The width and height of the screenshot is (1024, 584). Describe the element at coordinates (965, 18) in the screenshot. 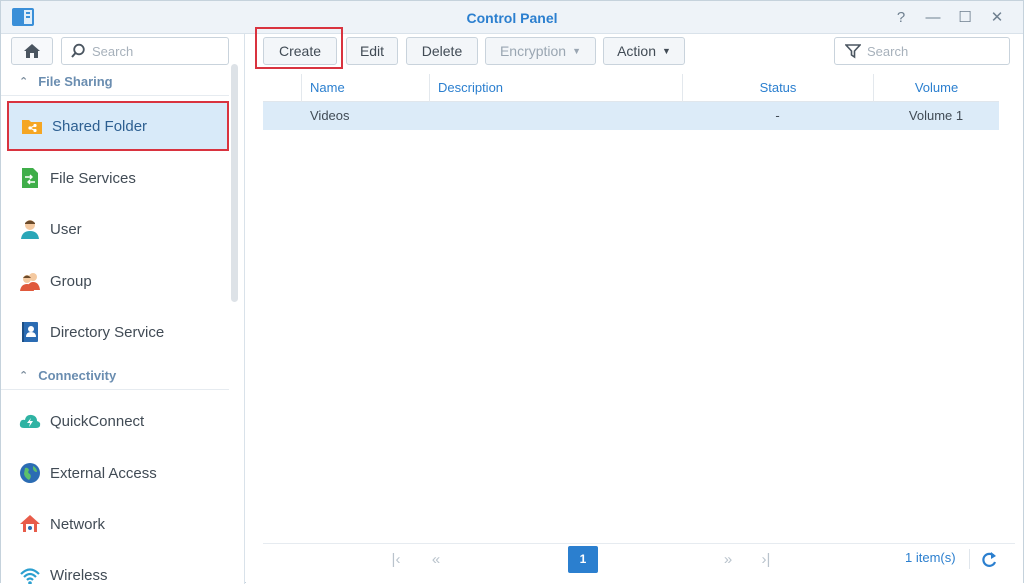

I see `maximize-icon: ☐` at that location.